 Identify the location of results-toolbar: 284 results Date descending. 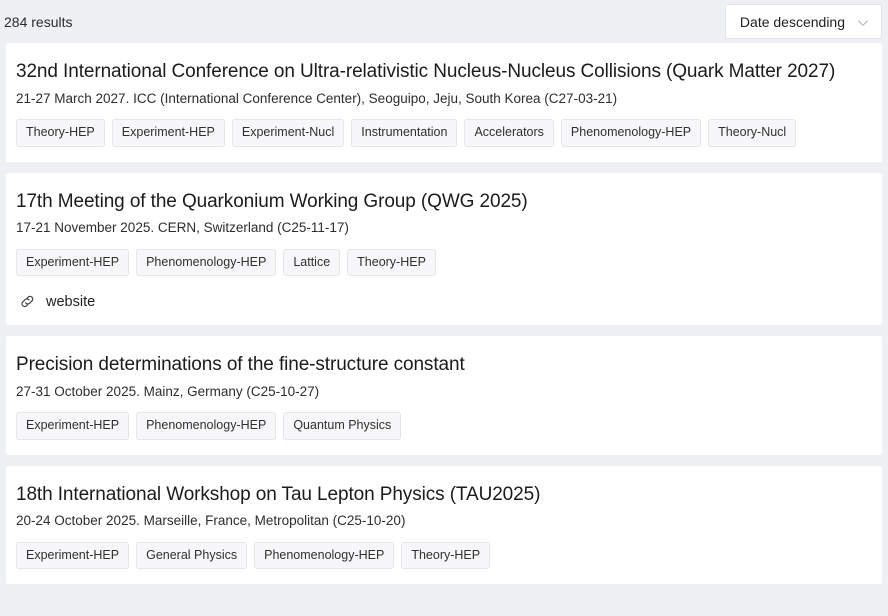
(444, 21).